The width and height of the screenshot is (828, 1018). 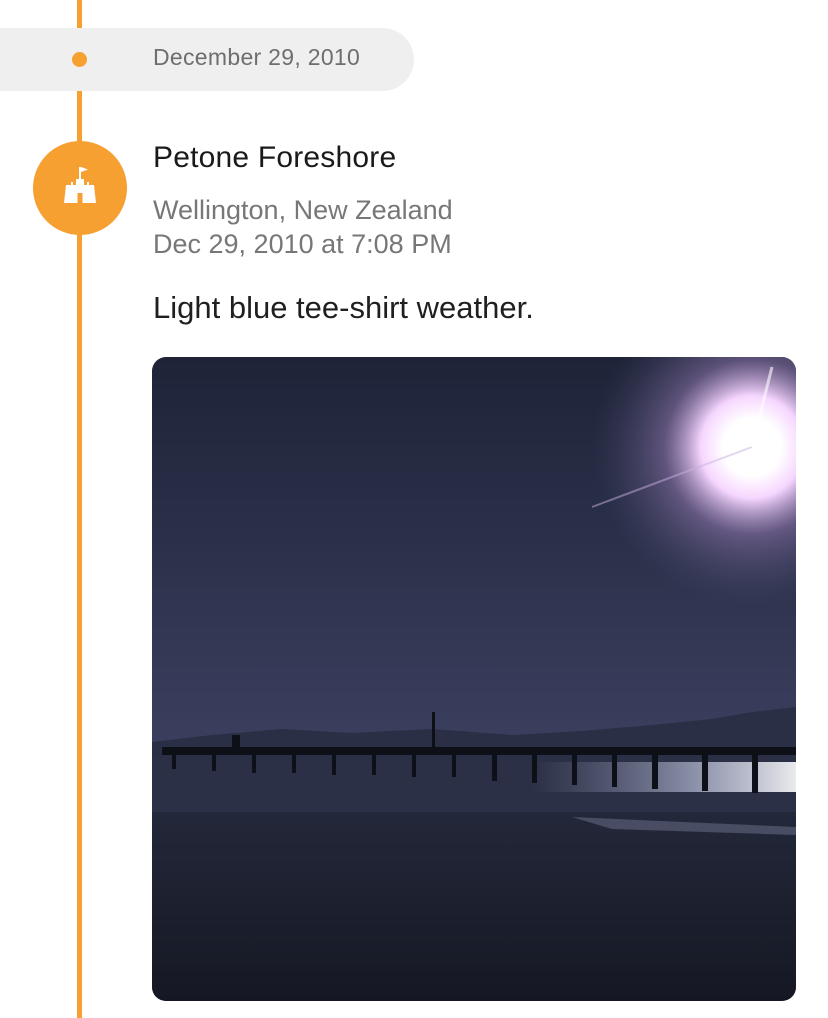 I want to click on sandcastle-icon, so click(x=80, y=185).